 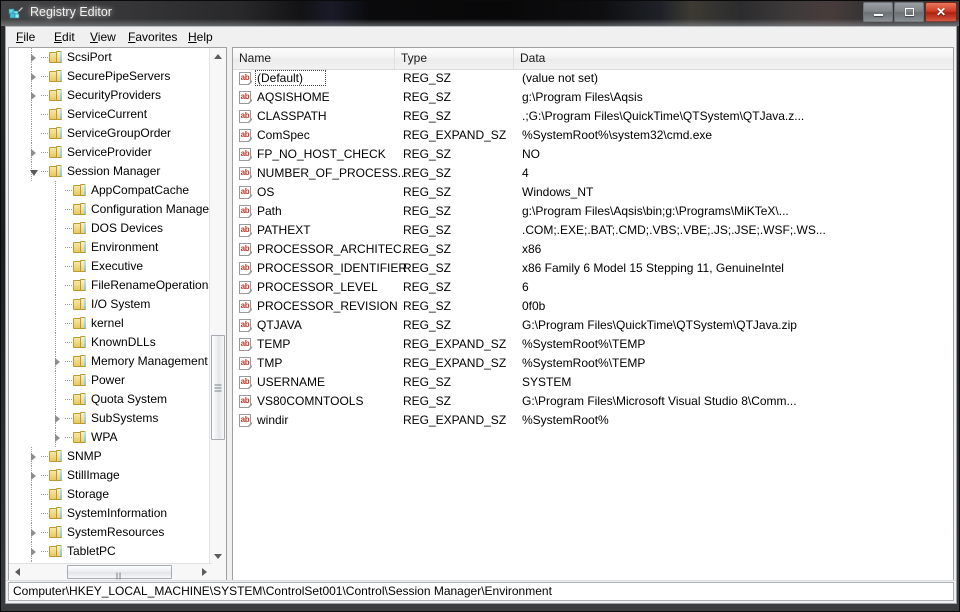 What do you see at coordinates (110, 95) in the screenshot?
I see `tree-item-securityproviders: SecurityProviders` at bounding box center [110, 95].